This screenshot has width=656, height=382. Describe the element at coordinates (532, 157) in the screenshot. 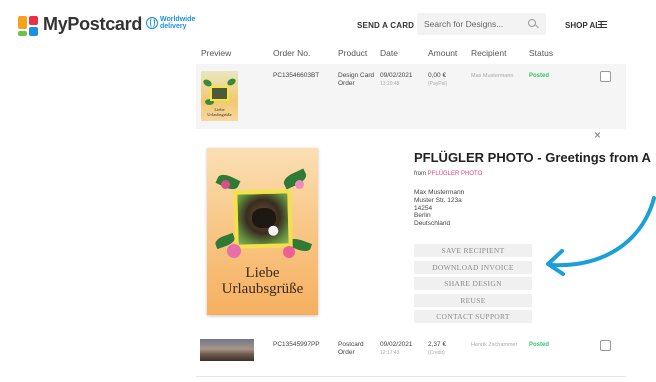

I see `detail-title: PFLÜGLER PHOTO - Greetings from A` at that location.